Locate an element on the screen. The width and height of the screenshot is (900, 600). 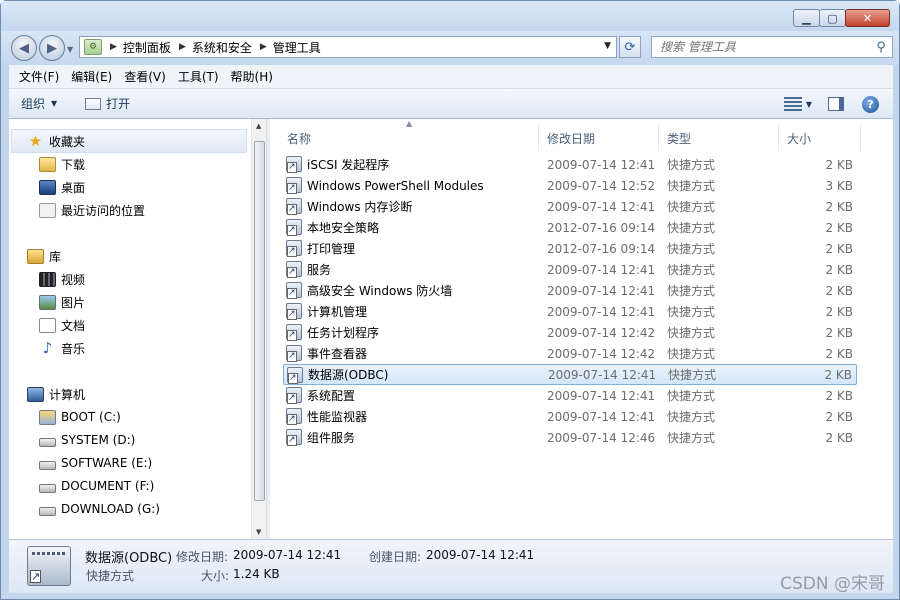
search-input is located at coordinates (761, 47).